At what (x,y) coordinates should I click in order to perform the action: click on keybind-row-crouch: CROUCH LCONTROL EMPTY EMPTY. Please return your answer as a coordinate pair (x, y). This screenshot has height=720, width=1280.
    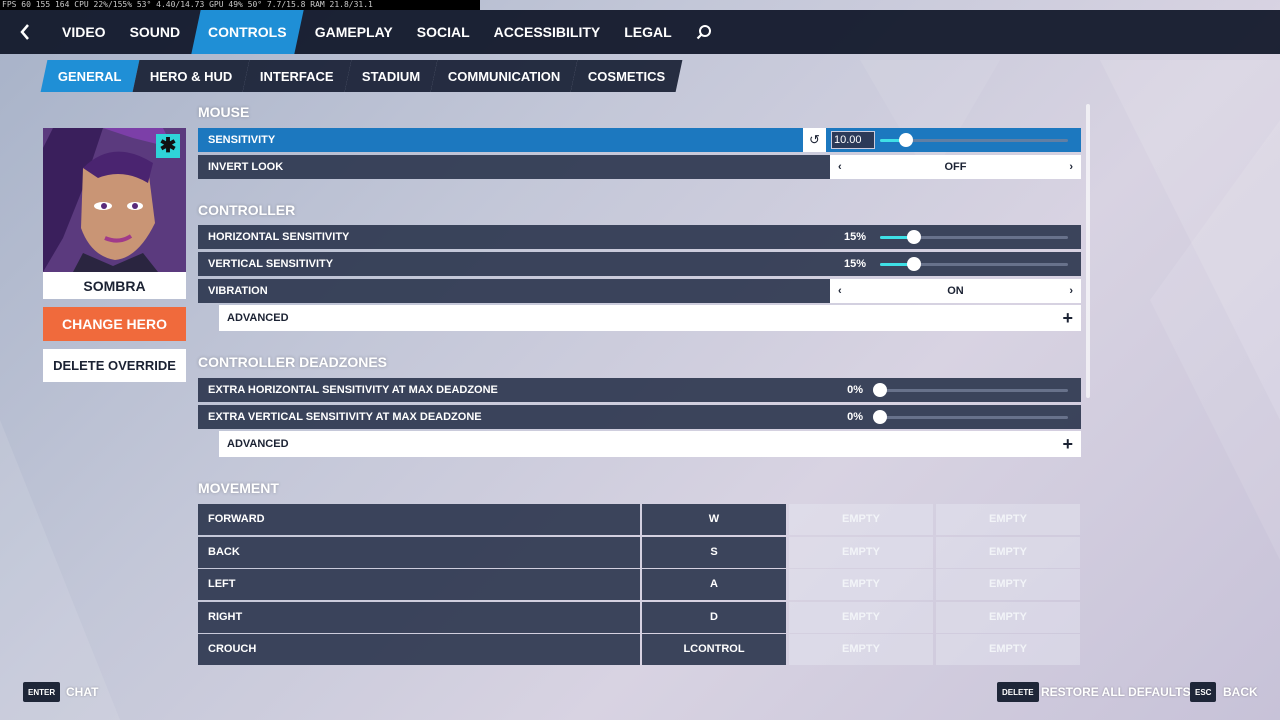
    Looking at the image, I should click on (639, 649).